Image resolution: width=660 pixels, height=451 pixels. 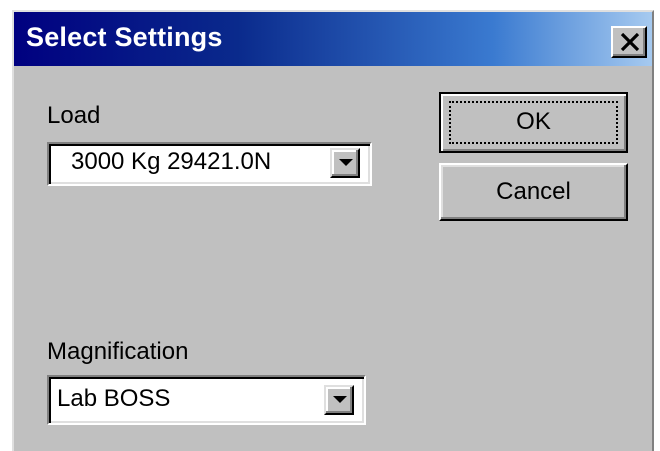 I want to click on load-label: Load, so click(x=74, y=115).